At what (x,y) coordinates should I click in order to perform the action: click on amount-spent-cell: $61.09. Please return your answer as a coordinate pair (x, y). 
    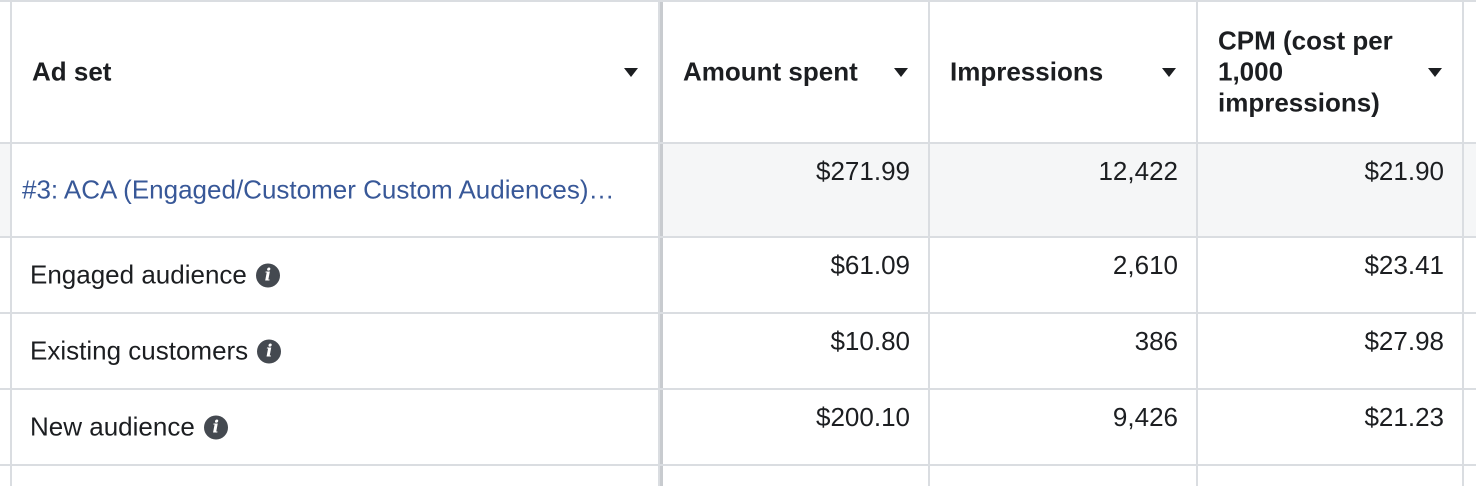
    Looking at the image, I should click on (795, 275).